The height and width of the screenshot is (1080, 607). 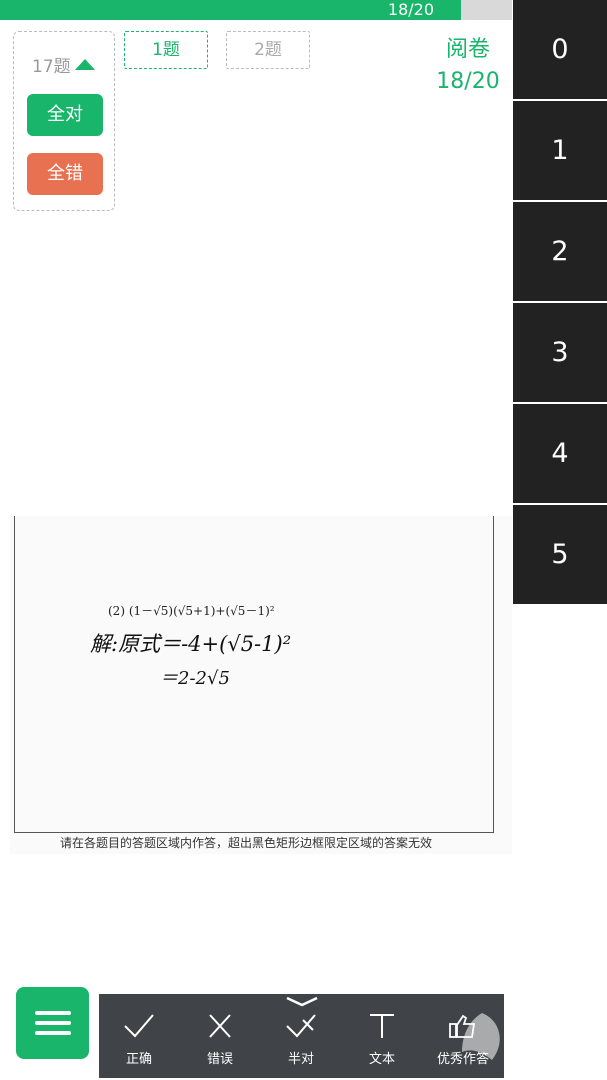 What do you see at coordinates (549, 1051) in the screenshot?
I see `watermark-sub: 7YZ.COM` at bounding box center [549, 1051].